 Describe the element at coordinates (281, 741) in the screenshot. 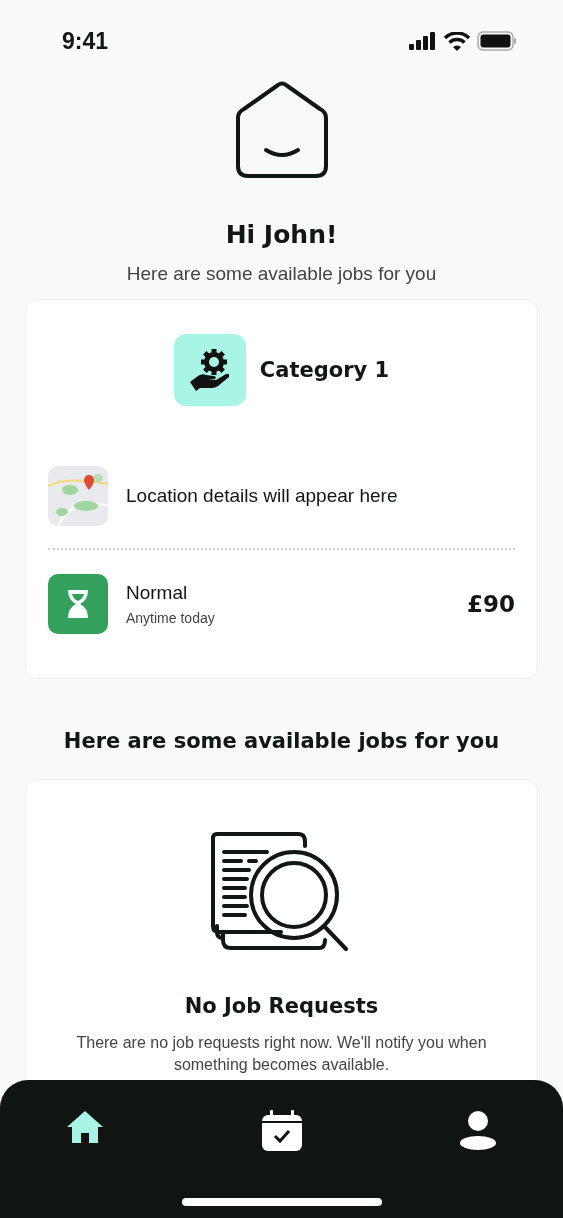

I see `section-title: Here are some available jobs for you` at that location.